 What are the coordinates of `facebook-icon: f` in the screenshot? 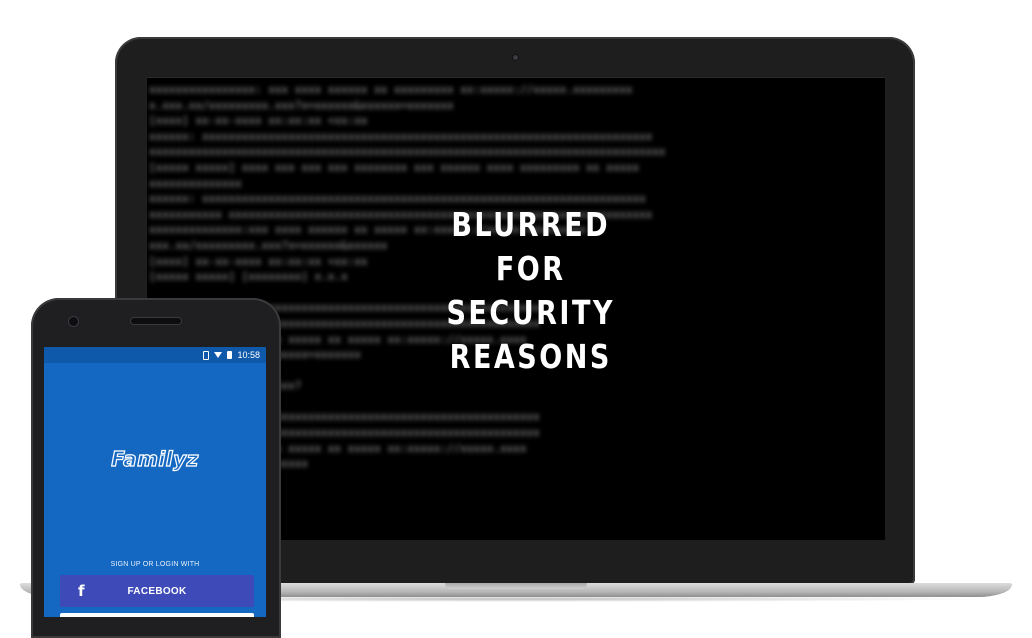 It's located at (81, 591).